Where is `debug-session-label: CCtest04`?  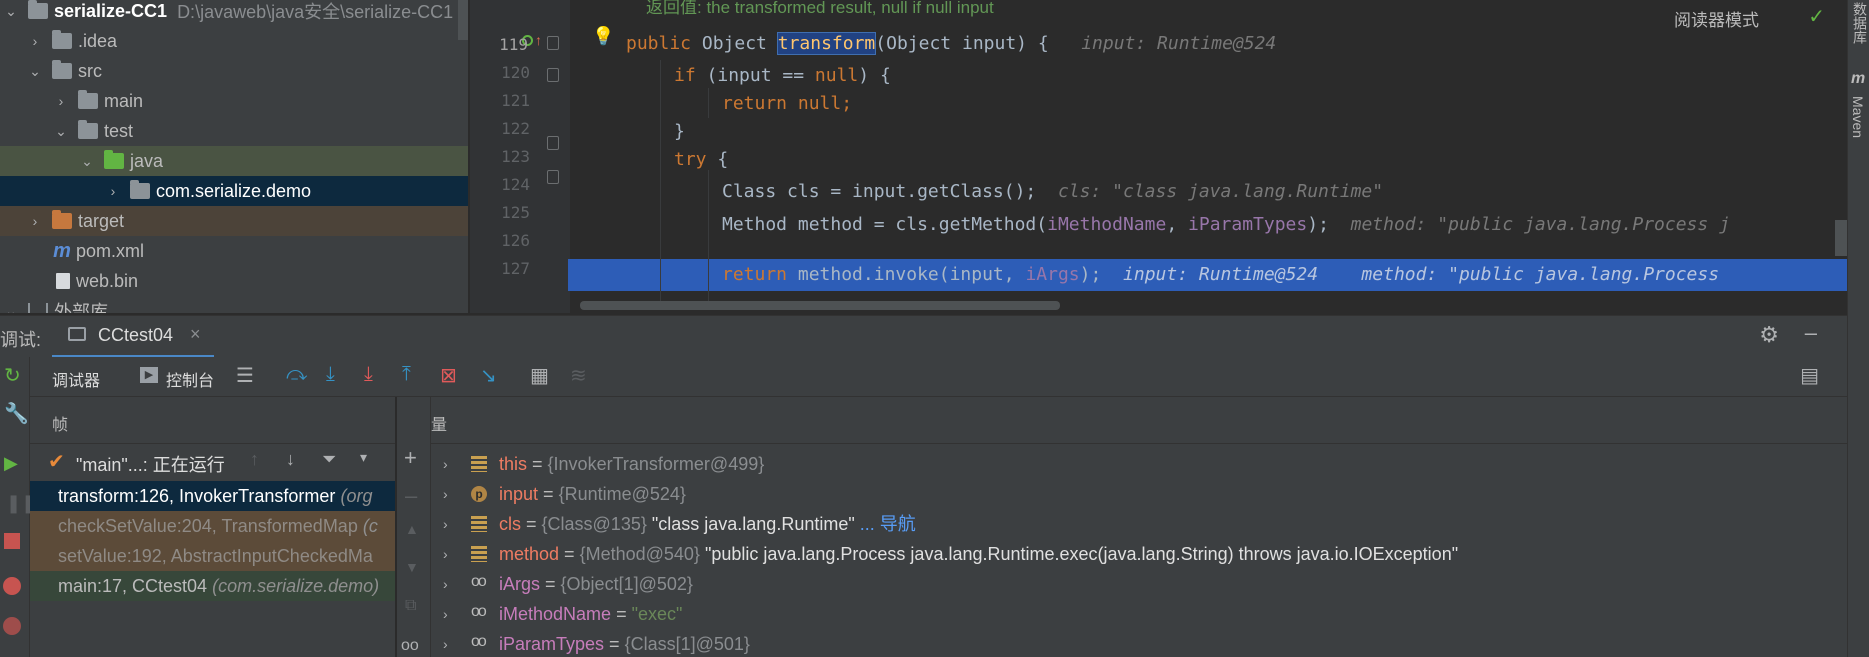
debug-session-label: CCtest04 is located at coordinates (136, 335).